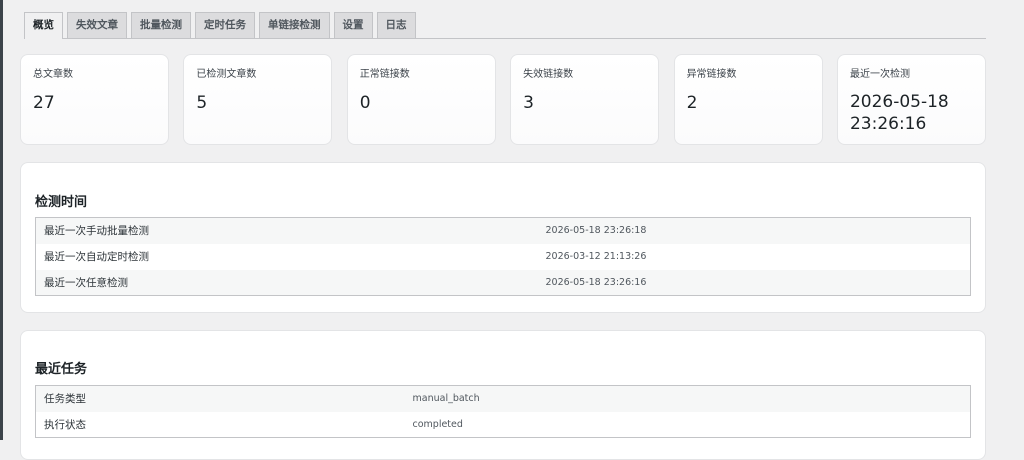 Image resolution: width=1024 pixels, height=460 pixels. What do you see at coordinates (711, 74) in the screenshot?
I see `stat-label: 异常链接数` at bounding box center [711, 74].